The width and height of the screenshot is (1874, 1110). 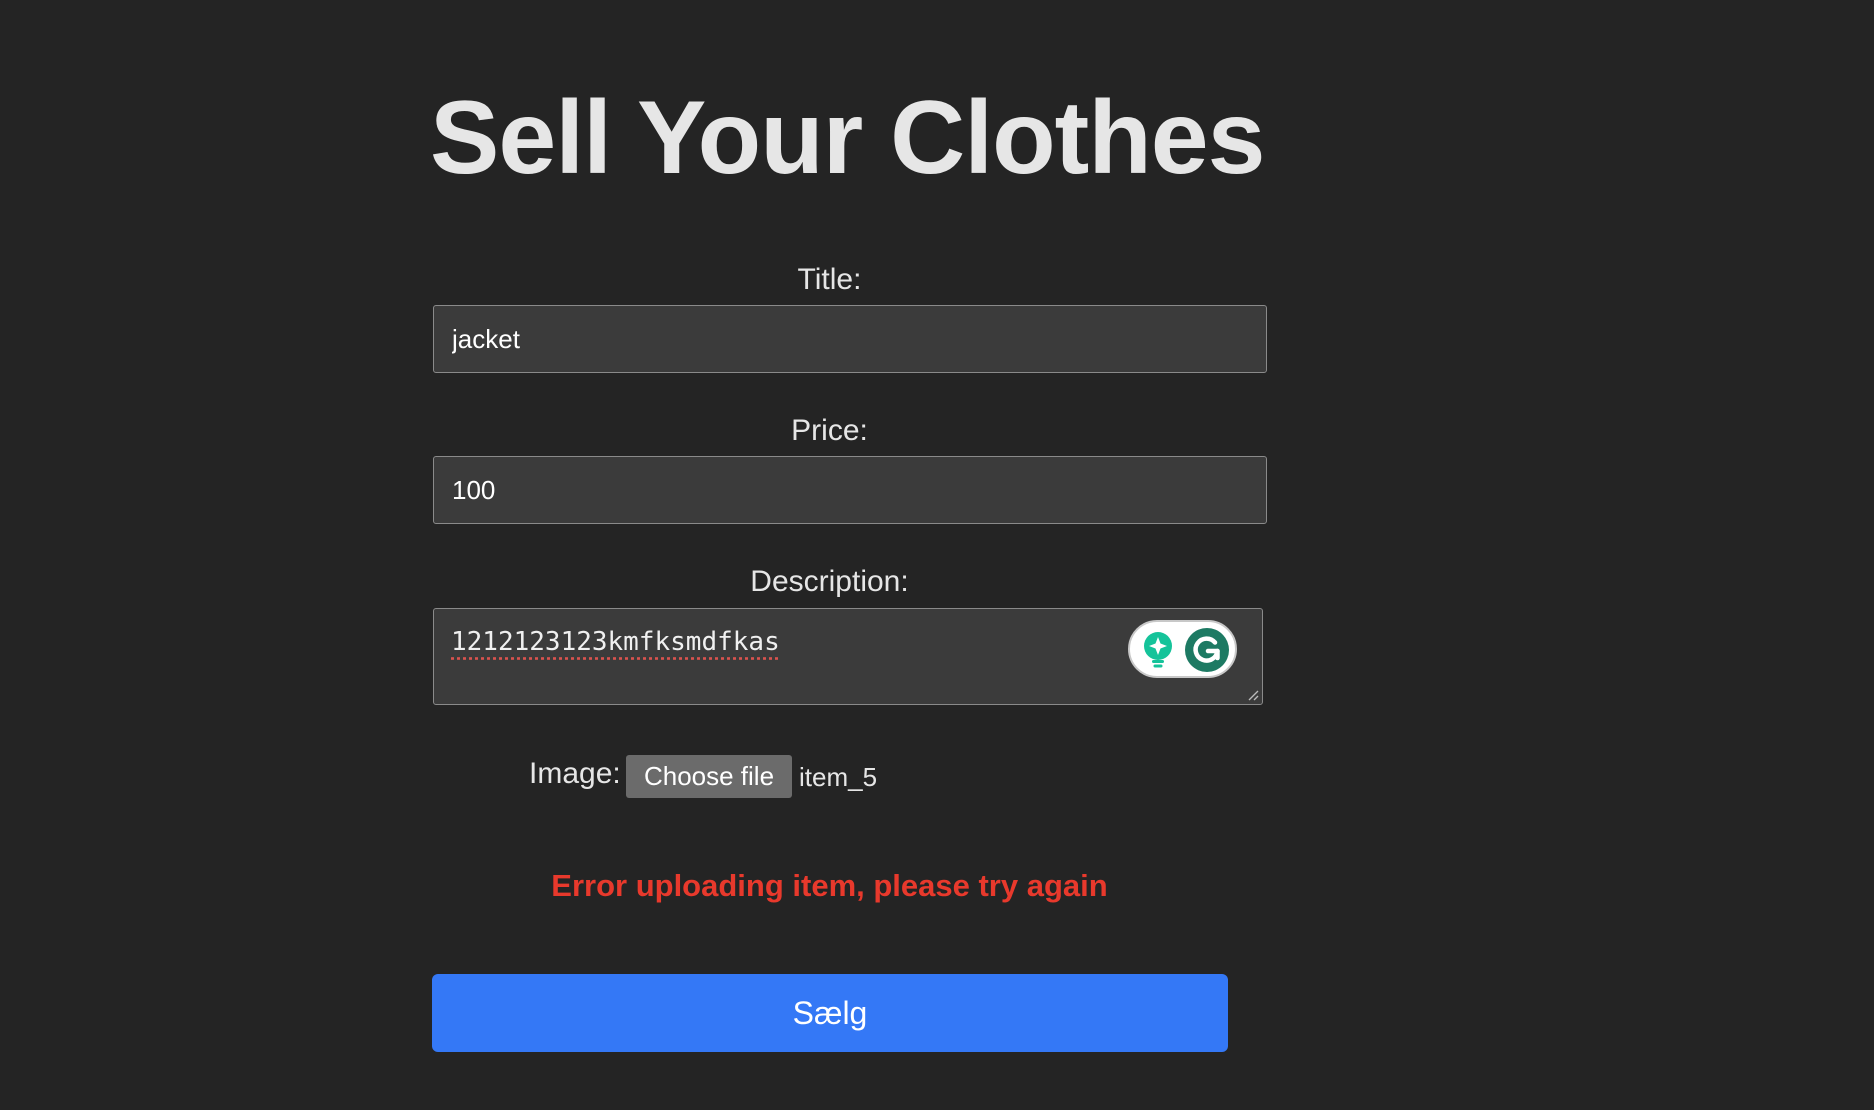 What do you see at coordinates (848, 656) in the screenshot?
I see `description-textarea: 1212123123kmfksmdfkas` at bounding box center [848, 656].